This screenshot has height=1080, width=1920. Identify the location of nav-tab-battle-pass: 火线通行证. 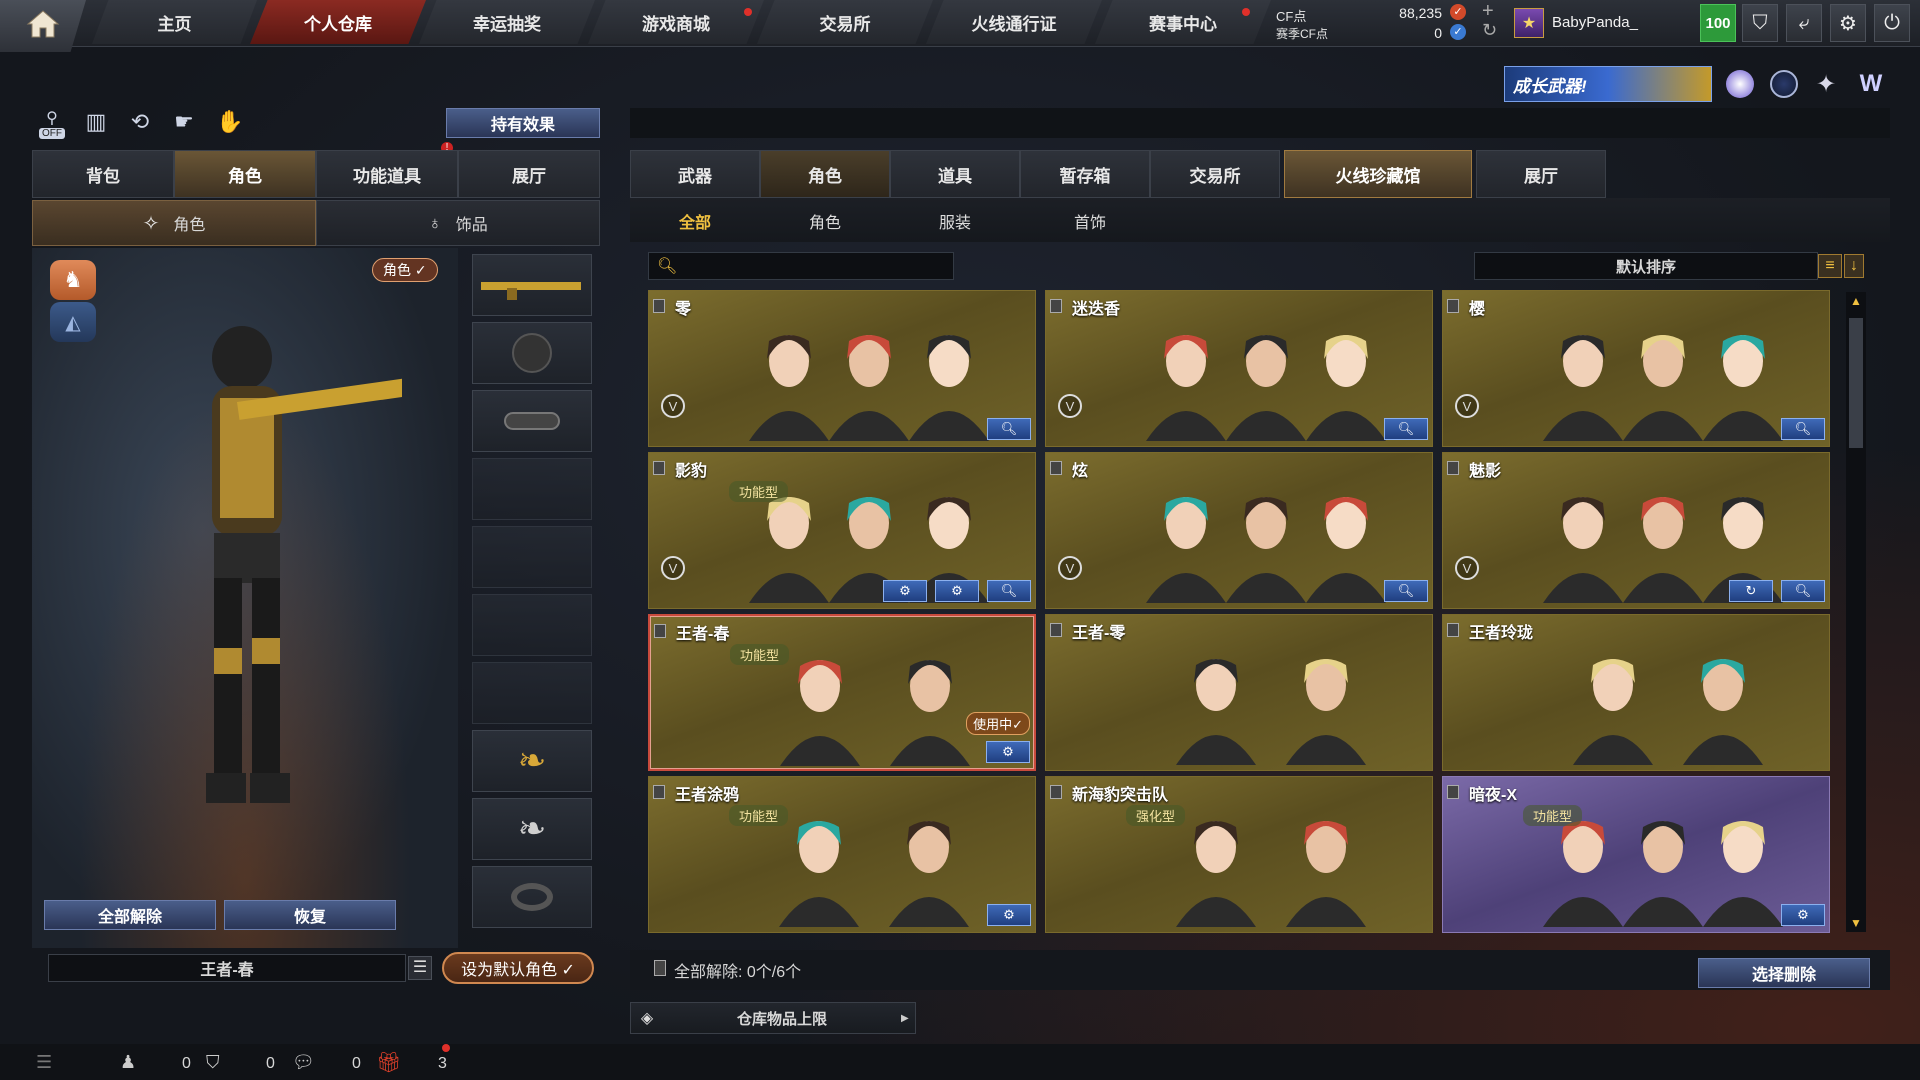
(1014, 22).